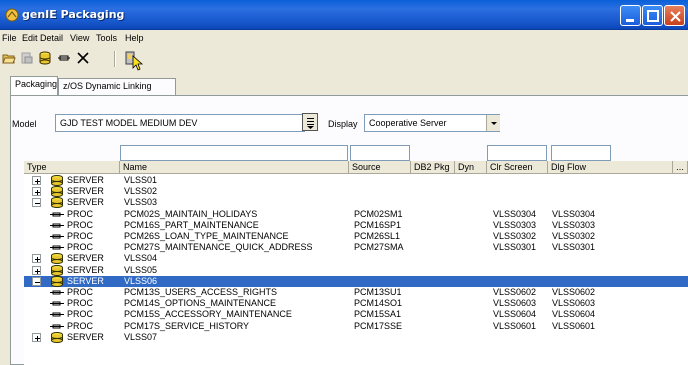 The width and height of the screenshot is (688, 365). Describe the element at coordinates (517, 153) in the screenshot. I see `clr-screen-filter-input` at that location.